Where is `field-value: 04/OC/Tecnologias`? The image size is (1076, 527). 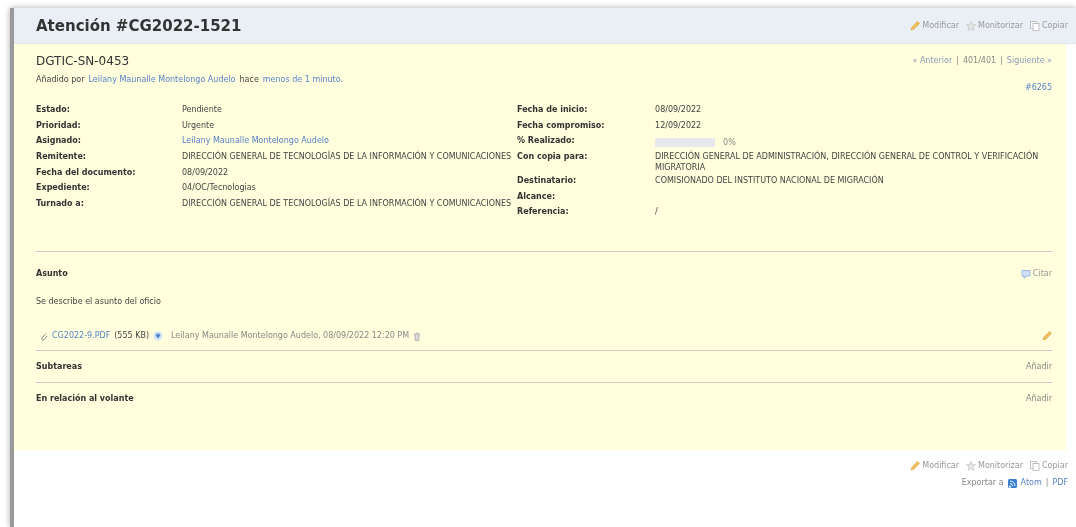
field-value: 04/OC/Tecnologias is located at coordinates (219, 188).